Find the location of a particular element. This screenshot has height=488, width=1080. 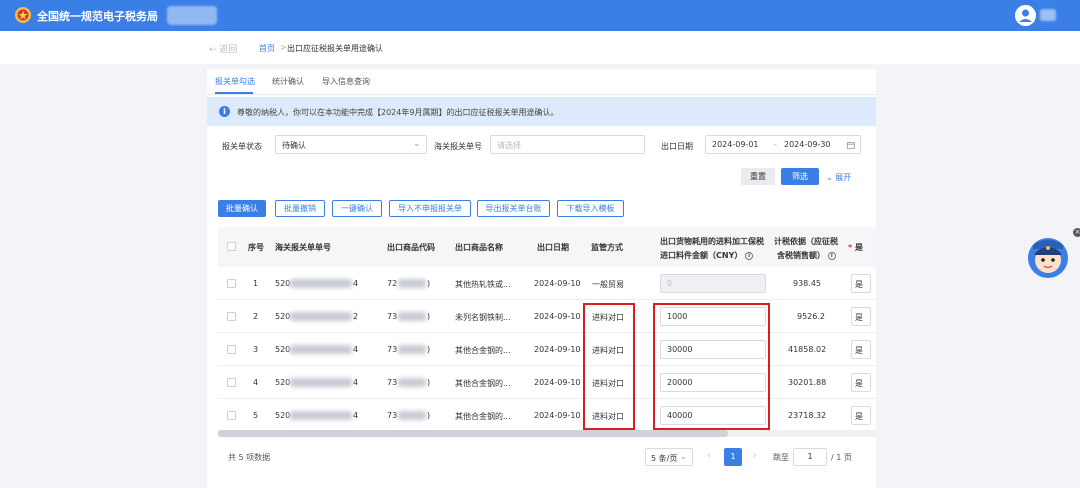

expand-link: ⌄ 展开 is located at coordinates (838, 177).